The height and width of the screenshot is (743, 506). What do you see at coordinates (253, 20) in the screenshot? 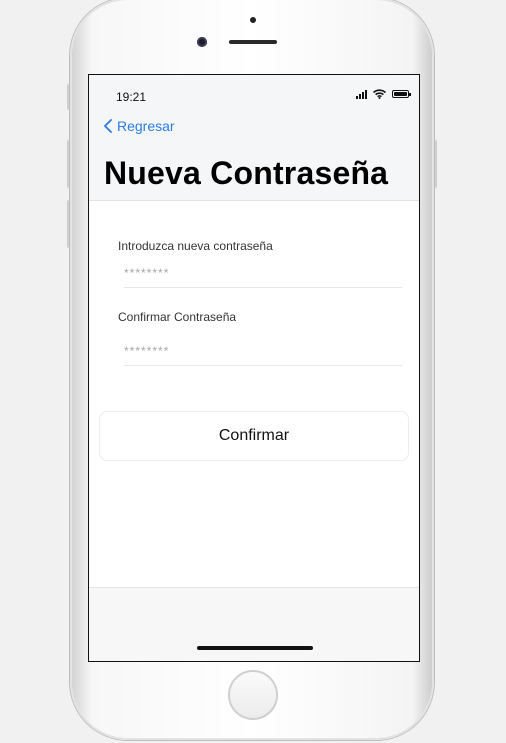
I see `proximity-sensor` at bounding box center [253, 20].